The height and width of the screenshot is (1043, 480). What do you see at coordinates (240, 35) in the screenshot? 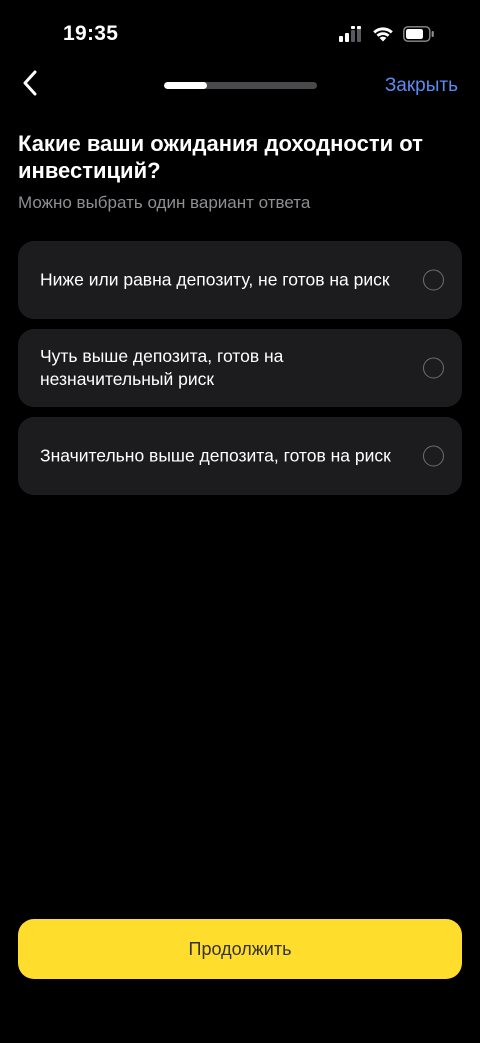
I see `status-bar: 19:35` at bounding box center [240, 35].